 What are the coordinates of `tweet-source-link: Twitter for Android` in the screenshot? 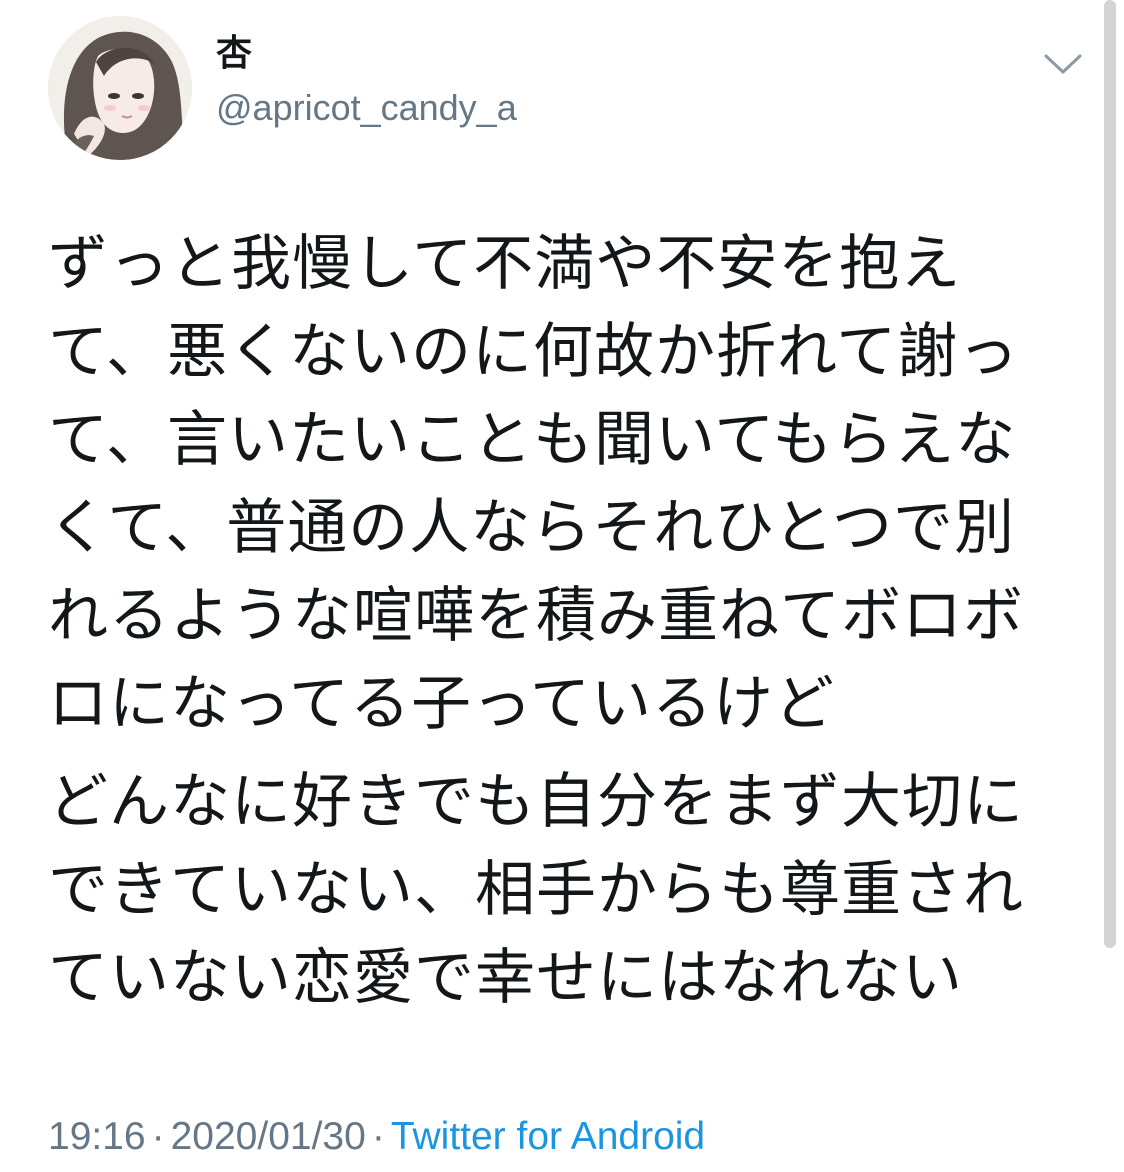 It's located at (548, 1136).